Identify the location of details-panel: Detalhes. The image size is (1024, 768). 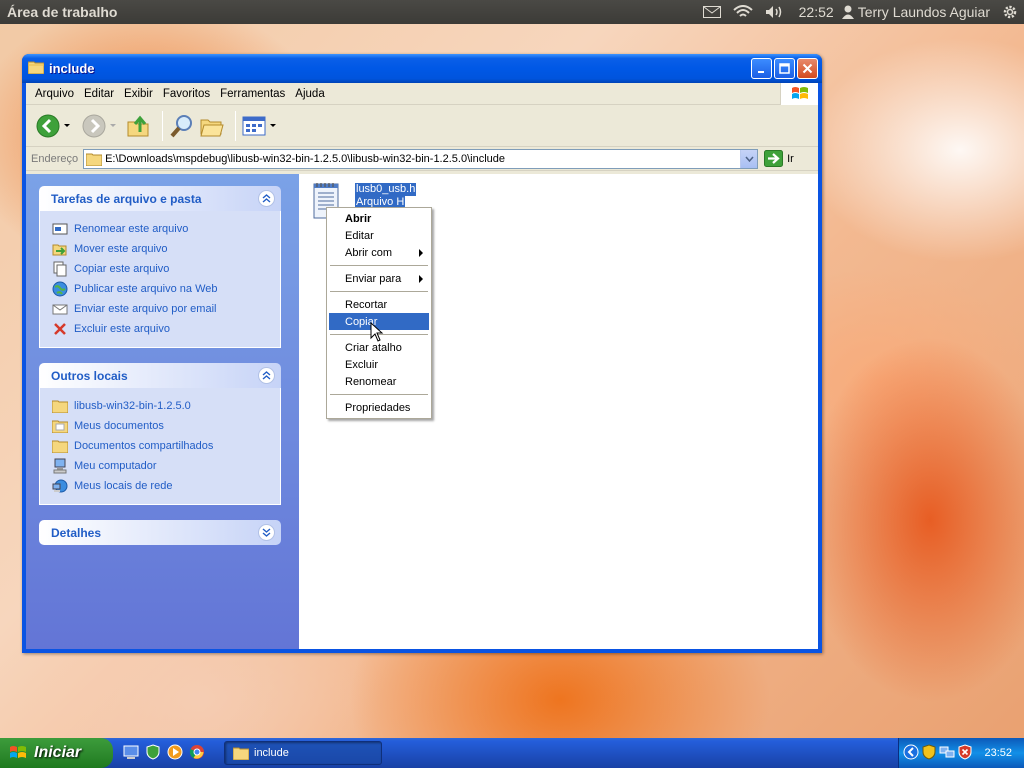
(160, 532).